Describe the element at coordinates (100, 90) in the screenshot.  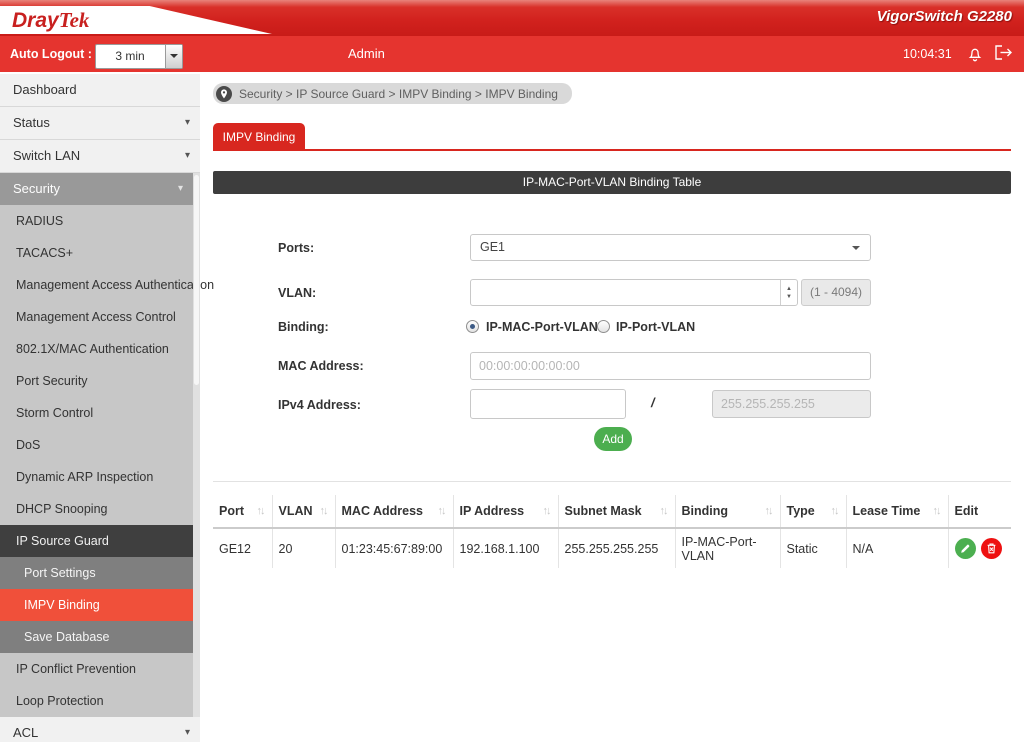
I see `sidebar-item-dashboard: Dashboard` at that location.